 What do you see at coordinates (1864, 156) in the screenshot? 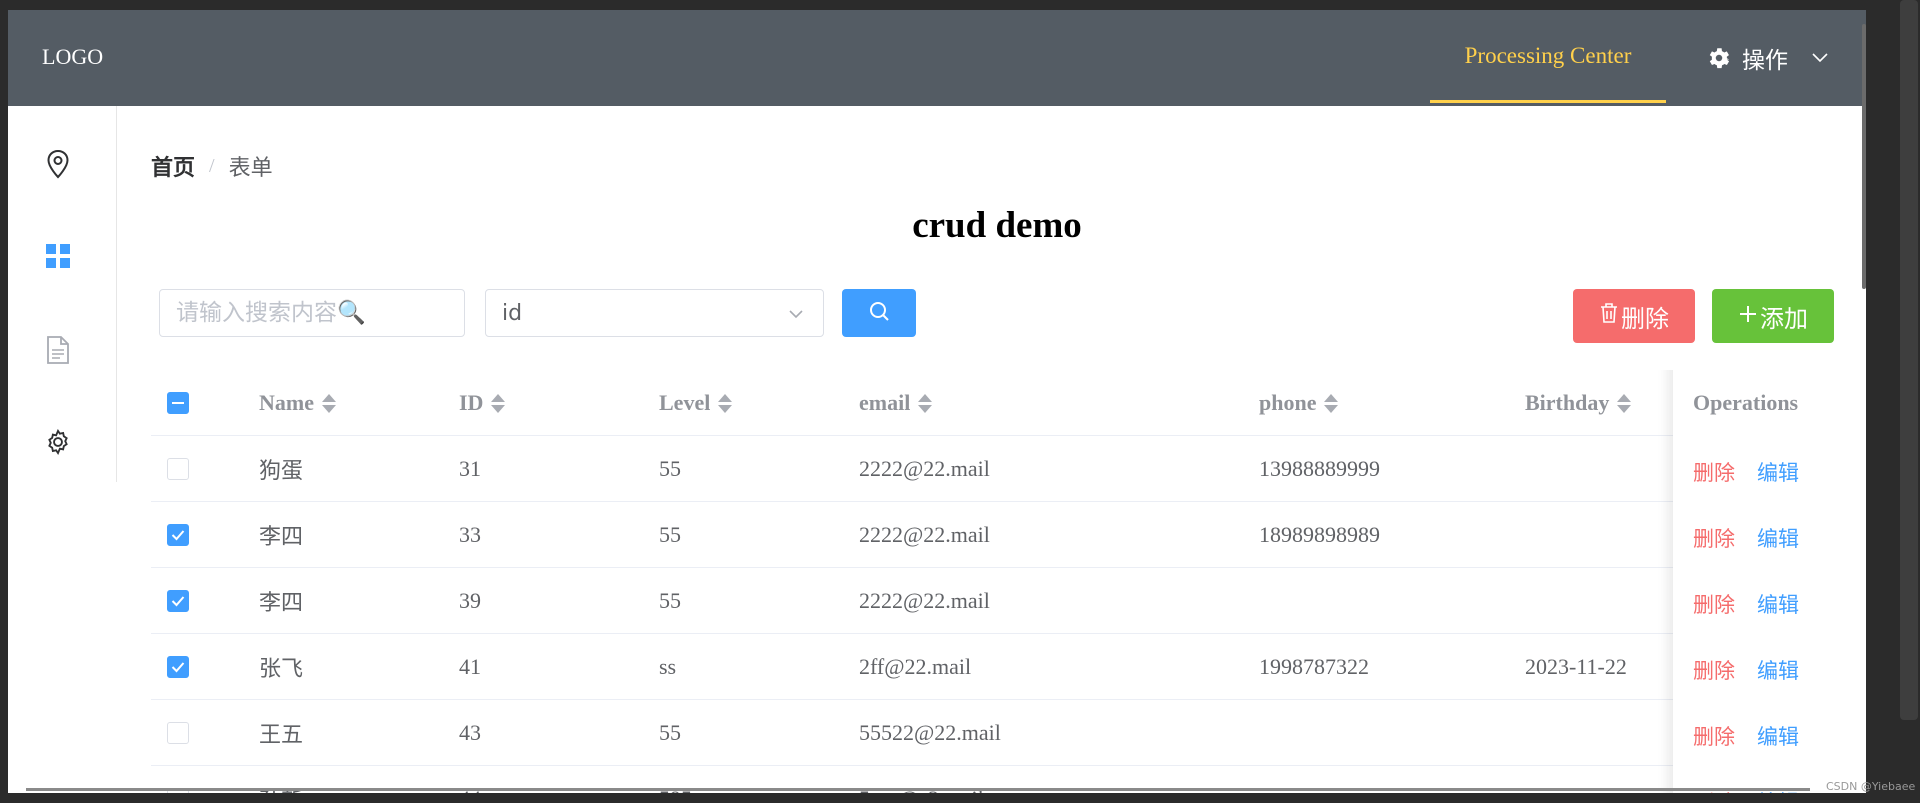
I see `vertical-scrollbar` at bounding box center [1864, 156].